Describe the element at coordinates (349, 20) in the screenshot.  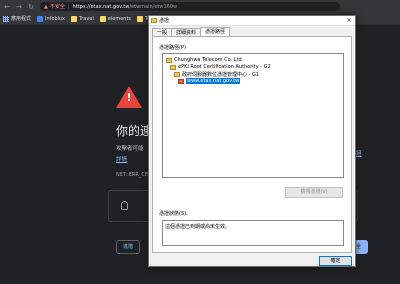
I see `close-icon: ✕` at that location.